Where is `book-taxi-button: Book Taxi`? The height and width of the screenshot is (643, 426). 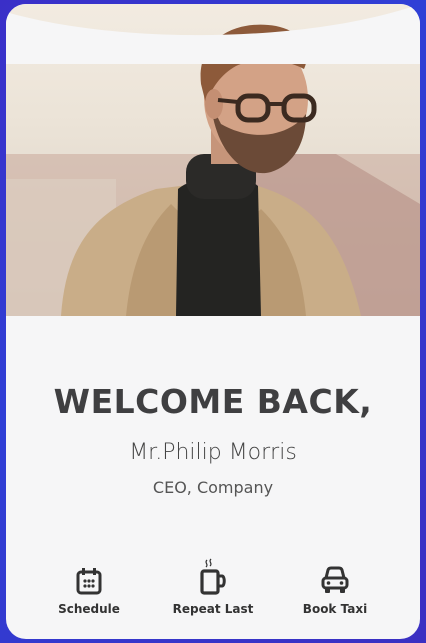
book-taxi-button: Book Taxi is located at coordinates (335, 588).